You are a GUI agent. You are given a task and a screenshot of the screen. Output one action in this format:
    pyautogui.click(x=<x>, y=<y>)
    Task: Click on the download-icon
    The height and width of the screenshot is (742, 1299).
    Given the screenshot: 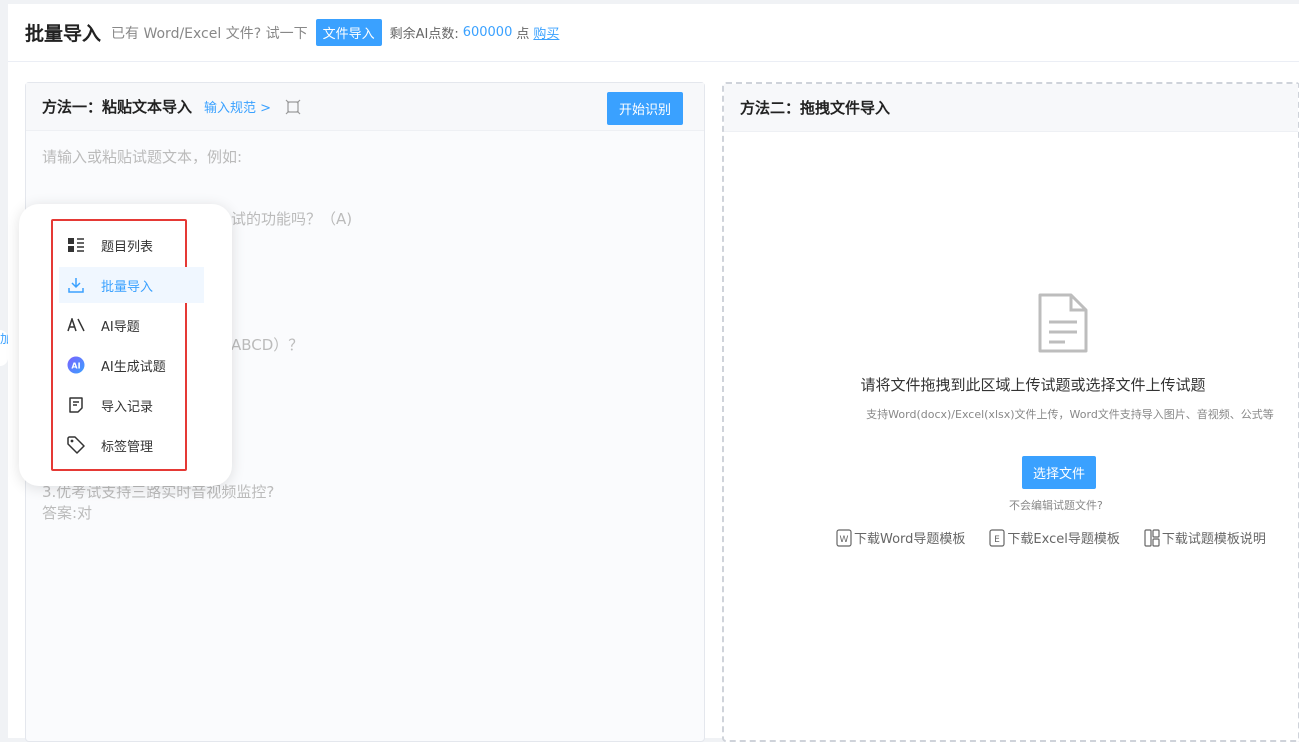 What is the action you would take?
    pyautogui.click(x=76, y=285)
    